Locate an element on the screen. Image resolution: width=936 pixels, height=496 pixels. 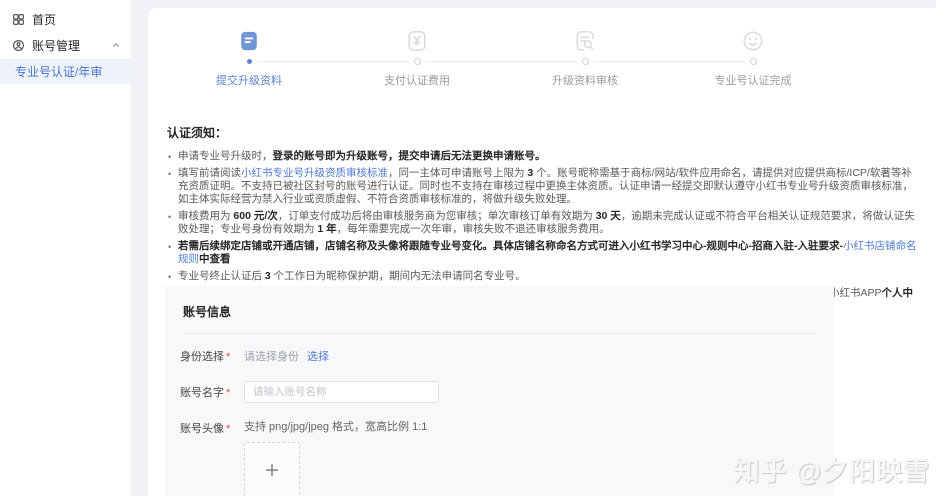
notice-text: 登录的账号即为升级账号，提交申请后无法更换申请账号。 is located at coordinates (409, 156).